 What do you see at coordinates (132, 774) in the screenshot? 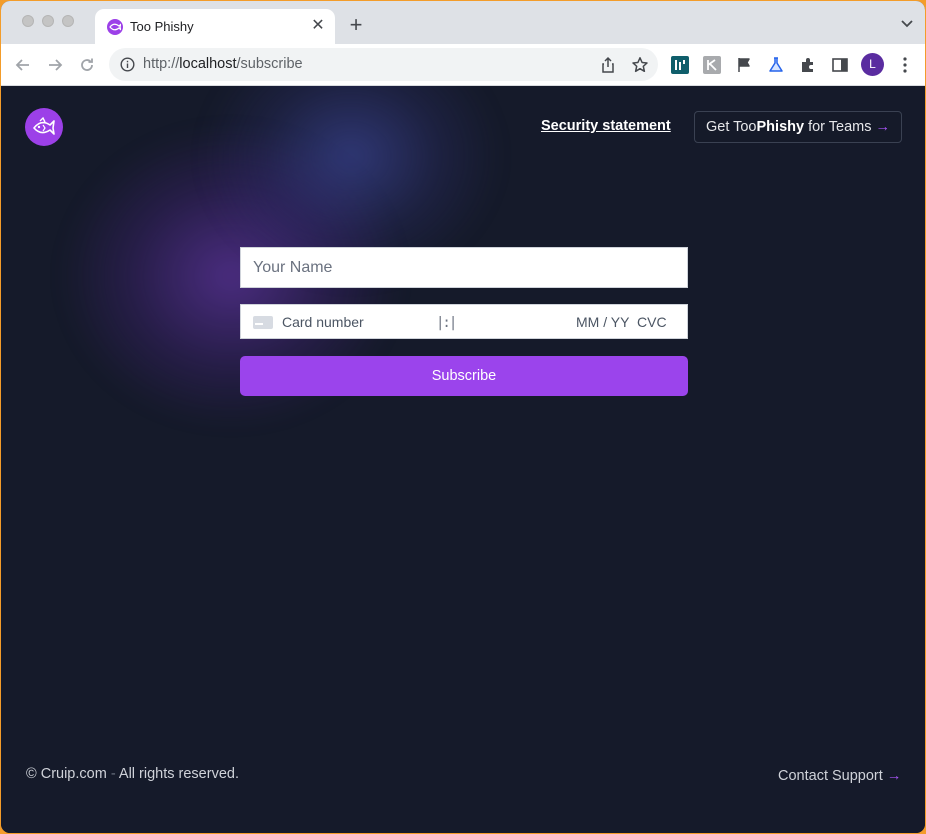
I see `footer-copyright: © Cruip.com - All rights reserved.` at bounding box center [132, 774].